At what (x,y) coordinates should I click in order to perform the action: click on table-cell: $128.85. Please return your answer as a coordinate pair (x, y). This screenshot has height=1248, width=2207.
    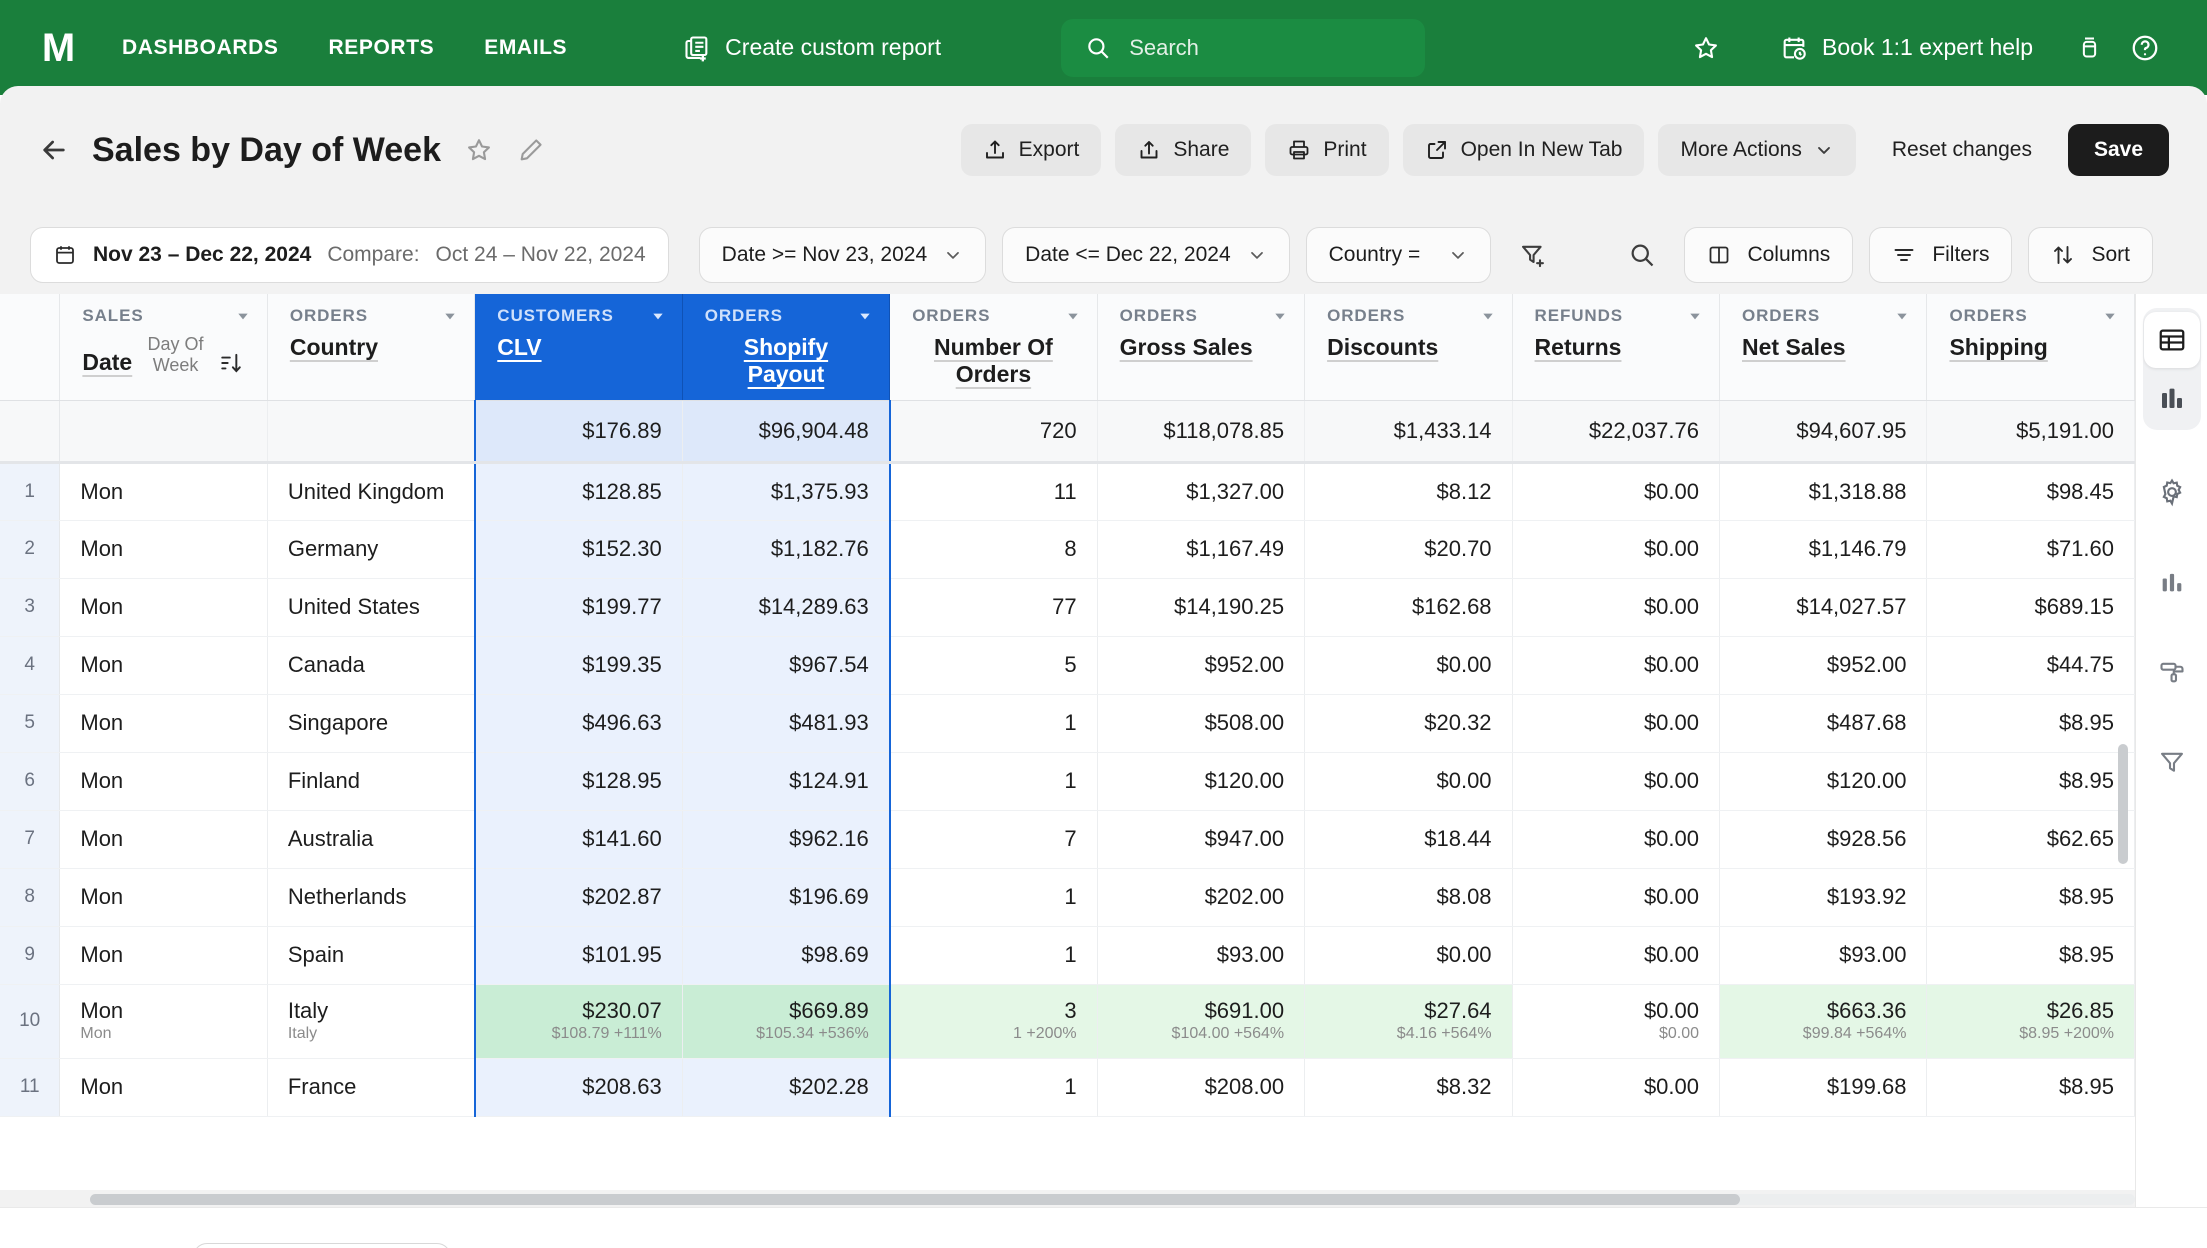
    Looking at the image, I should click on (578, 491).